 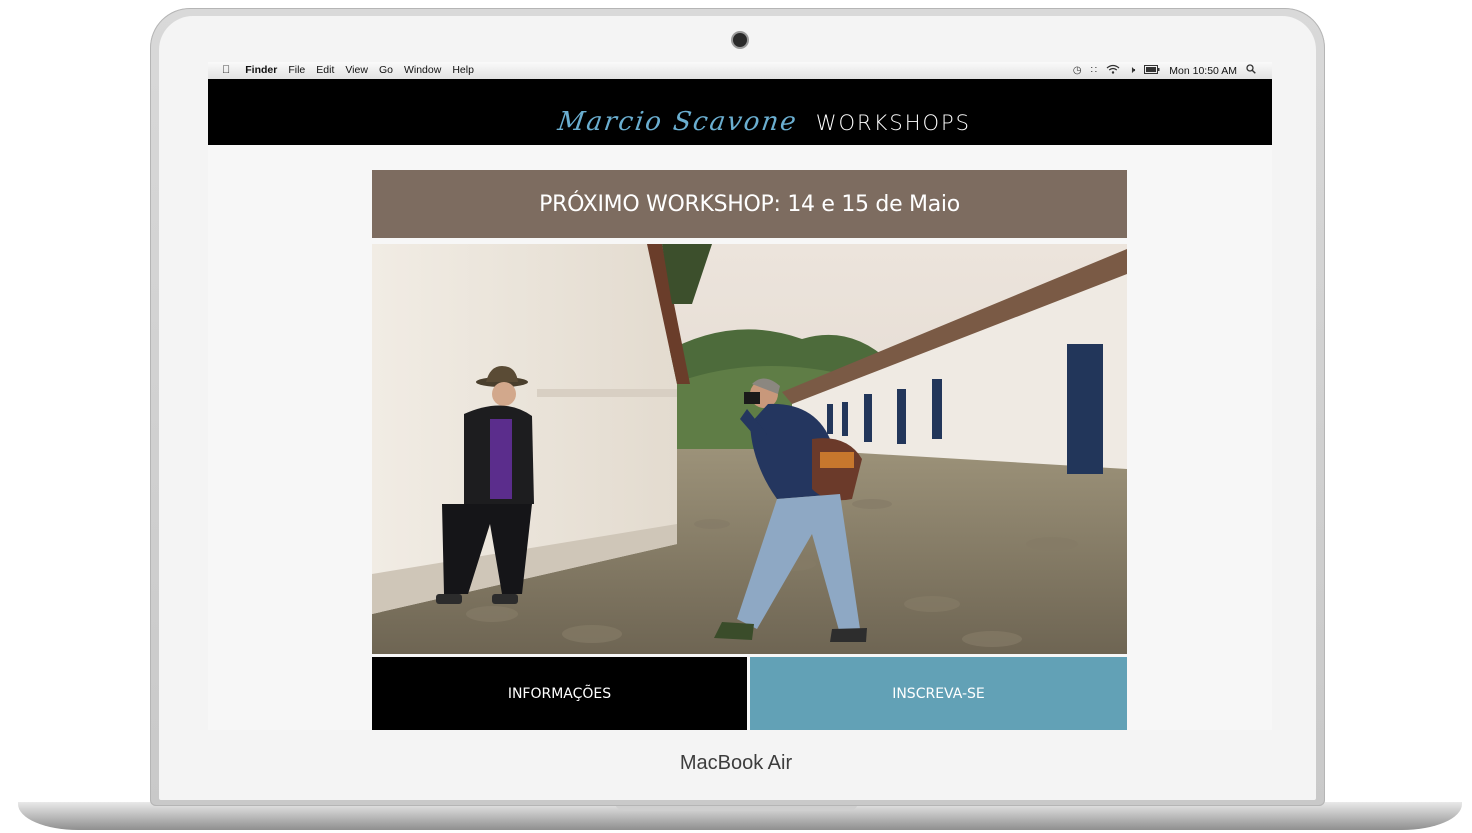 What do you see at coordinates (677, 122) in the screenshot?
I see `logo-signature: Marcio Scavone` at bounding box center [677, 122].